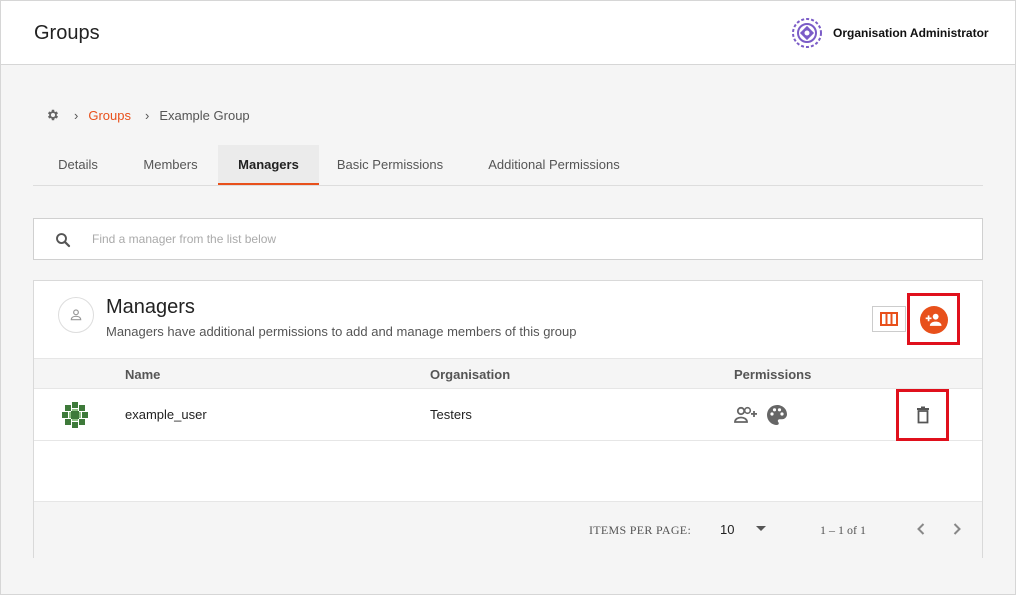 This screenshot has height=595, width=1016. What do you see at coordinates (109, 115) in the screenshot?
I see `breadcrumb-groups-link: Groups` at bounding box center [109, 115].